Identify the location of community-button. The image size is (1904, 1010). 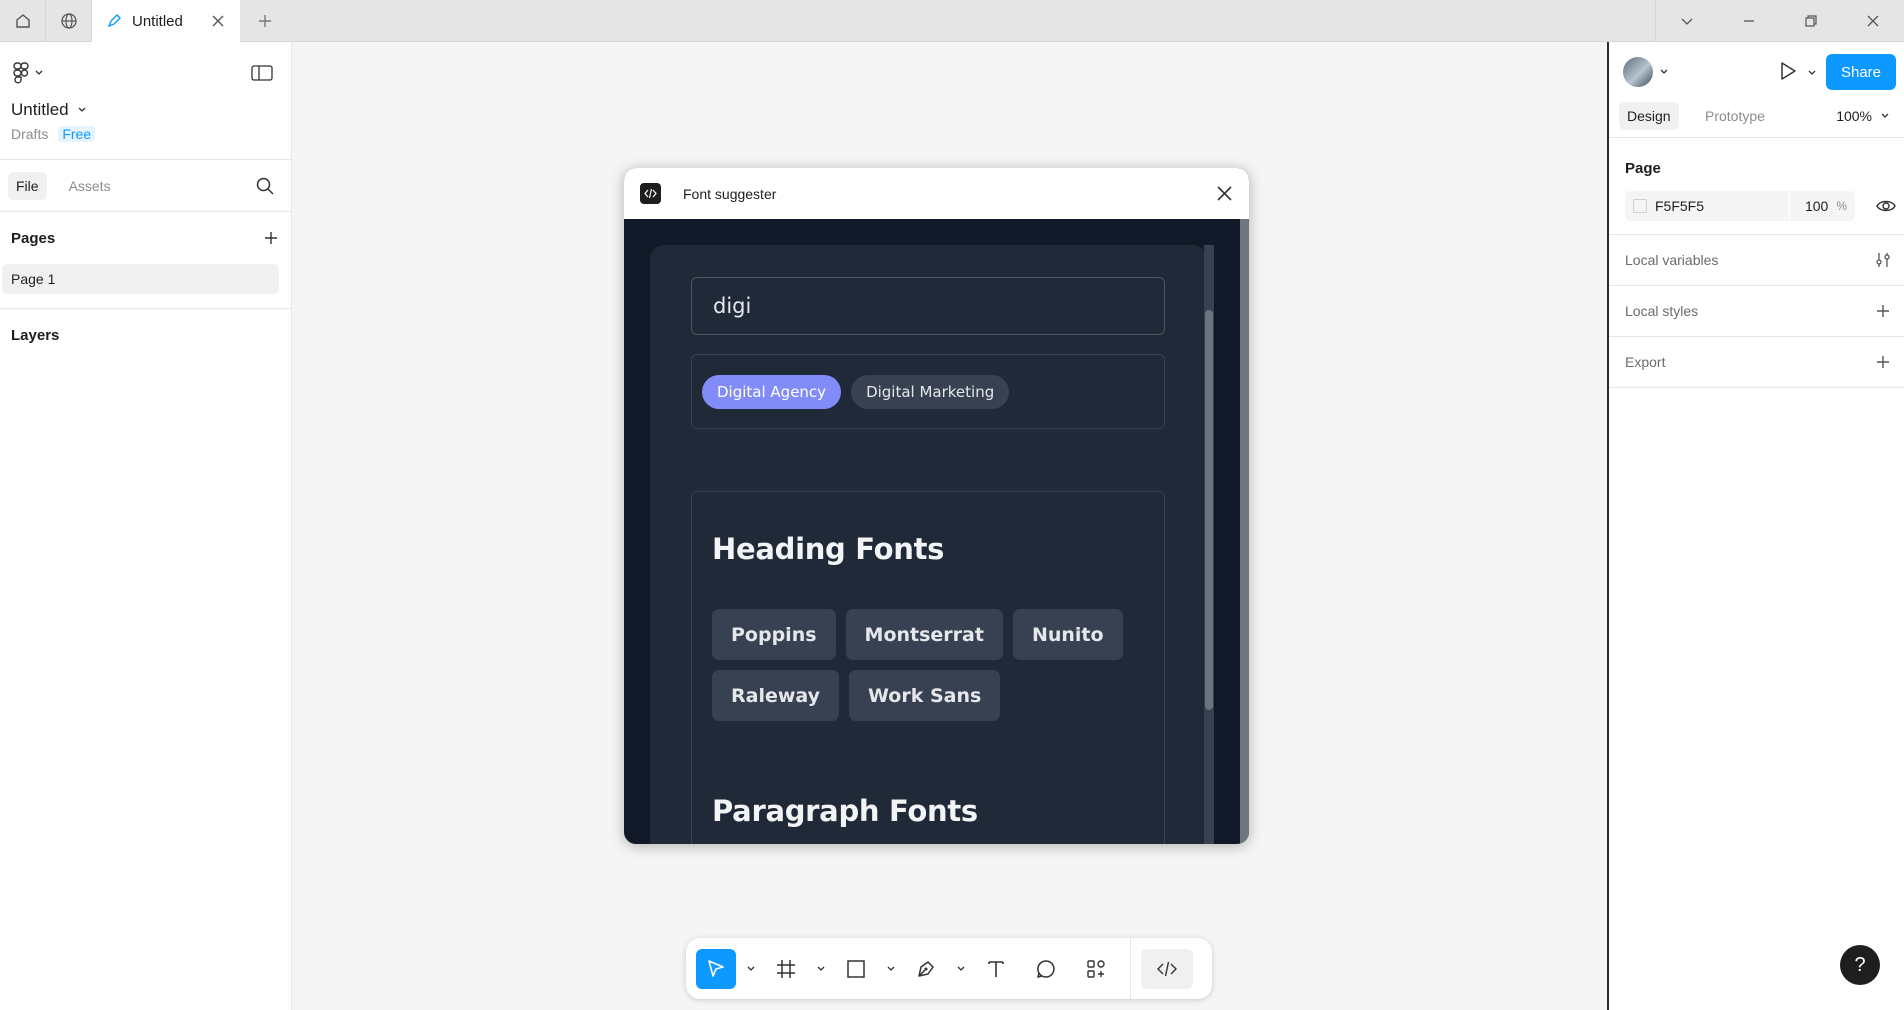
(69, 20).